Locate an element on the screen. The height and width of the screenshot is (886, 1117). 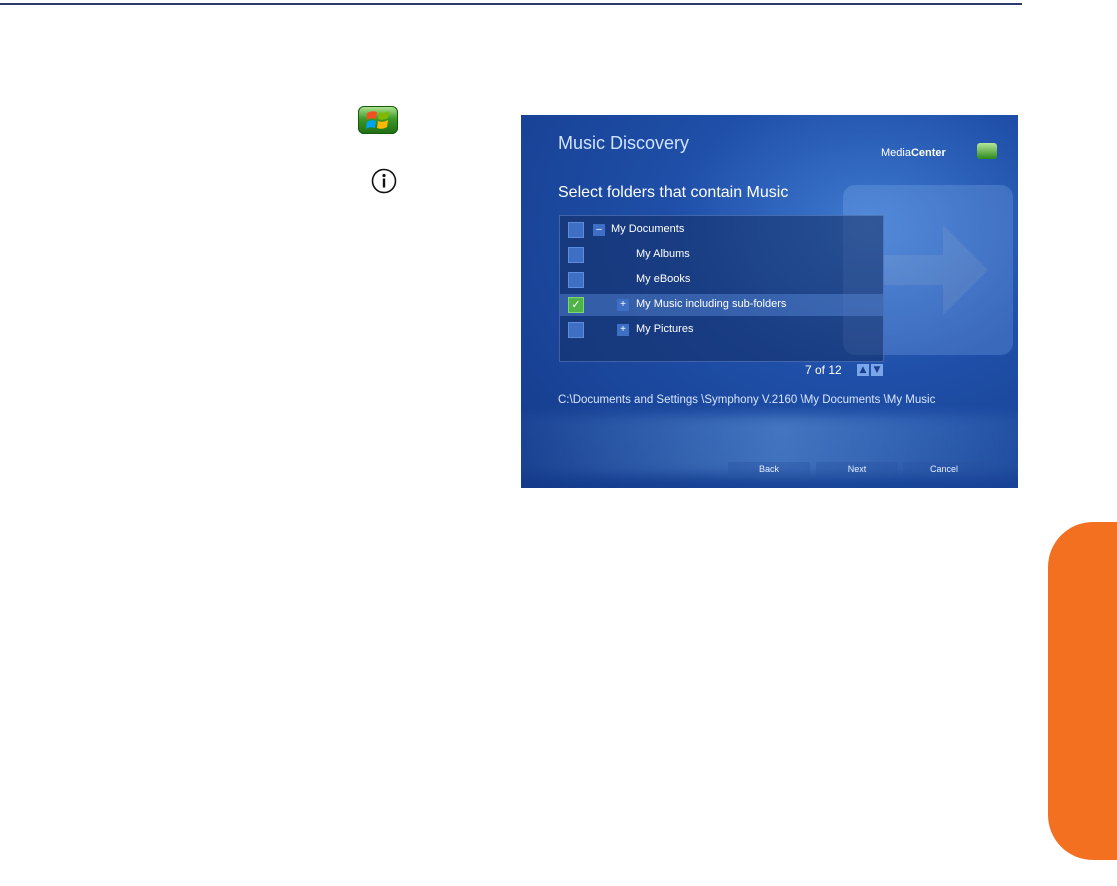
folder-label: My Pictures is located at coordinates (665, 329).